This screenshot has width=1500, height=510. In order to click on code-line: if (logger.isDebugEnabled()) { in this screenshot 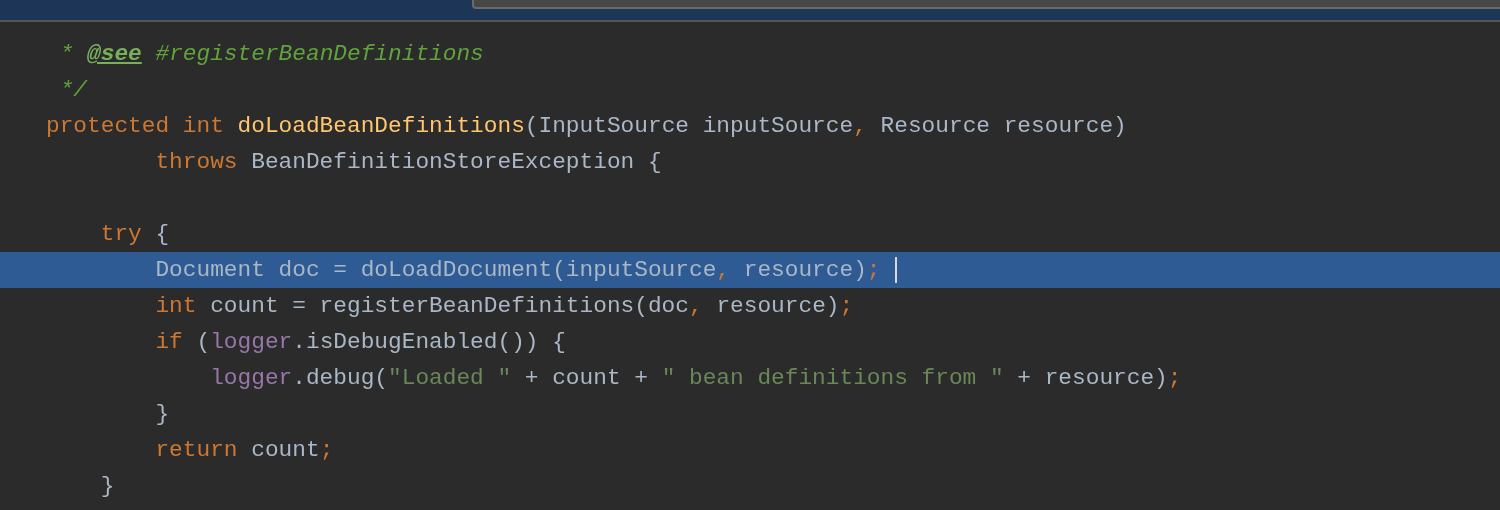, I will do `click(360, 342)`.